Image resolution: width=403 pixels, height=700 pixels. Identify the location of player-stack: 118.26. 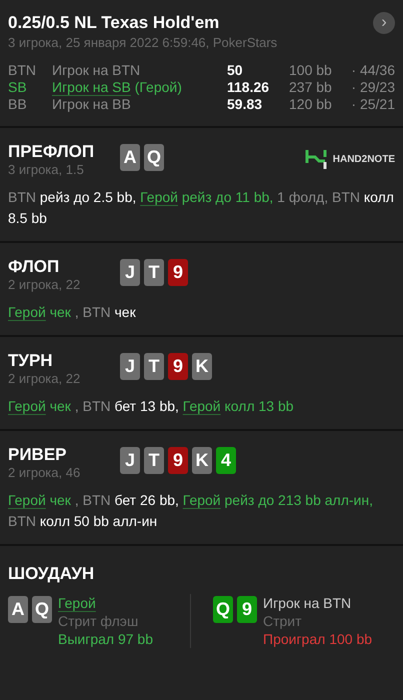
(248, 87).